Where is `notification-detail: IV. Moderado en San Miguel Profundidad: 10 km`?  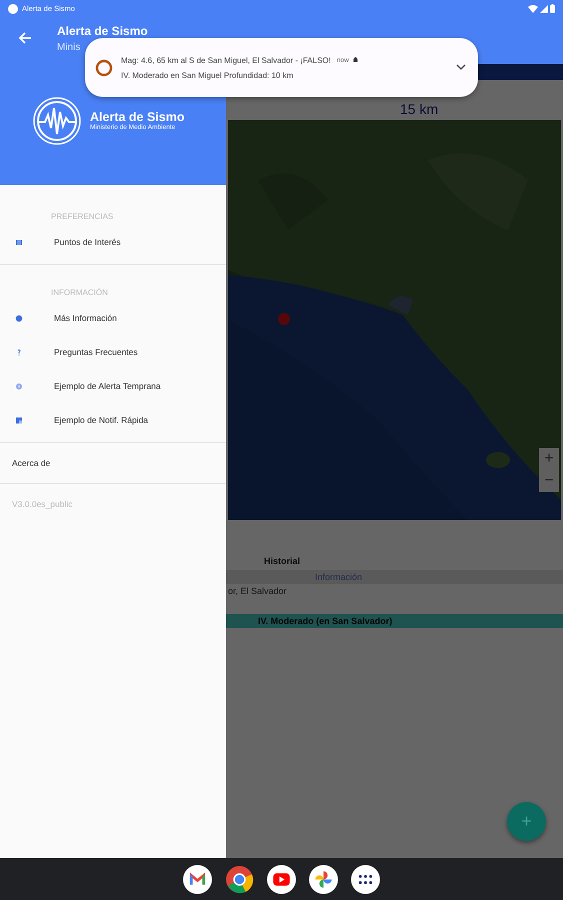 notification-detail: IV. Moderado en San Miguel Profundidad: 10 km is located at coordinates (207, 75).